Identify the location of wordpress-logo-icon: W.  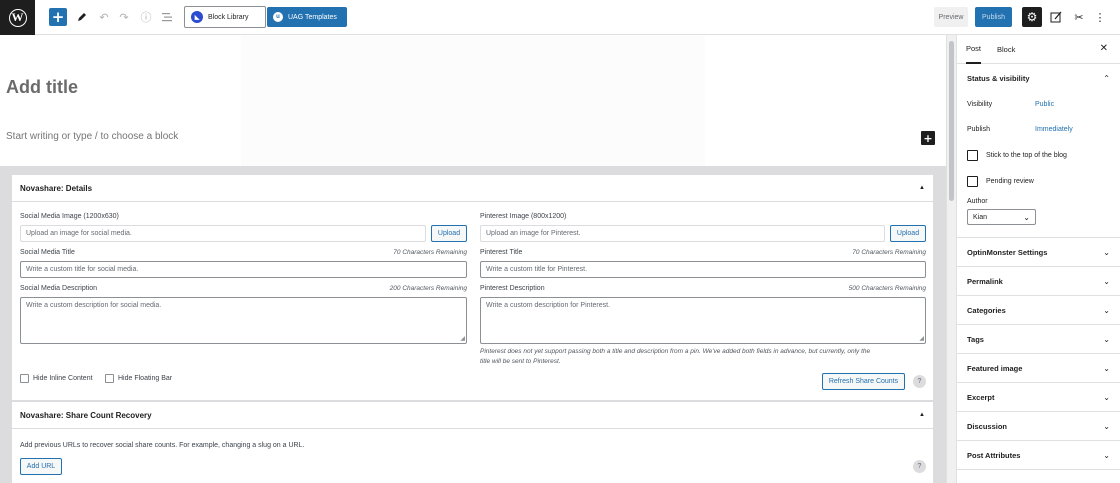
(17, 17).